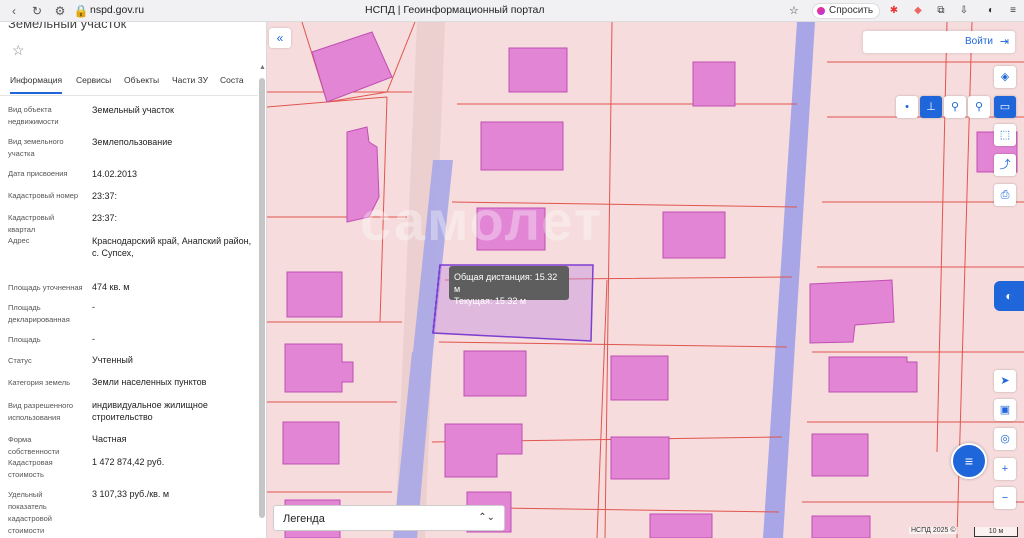  Describe the element at coordinates (150, 411) in the screenshot. I see `field-value: индивидуальное жилищное строительство` at that location.